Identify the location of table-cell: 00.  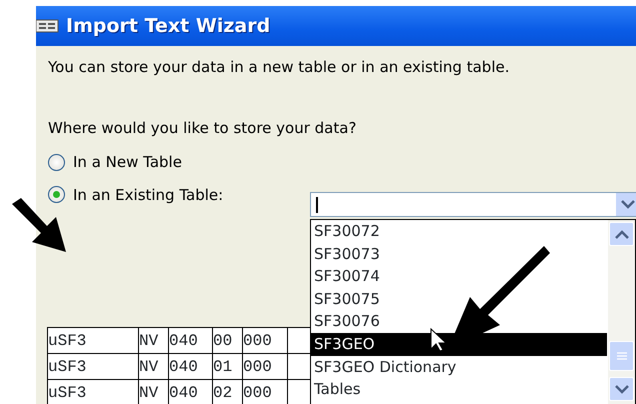
(227, 341).